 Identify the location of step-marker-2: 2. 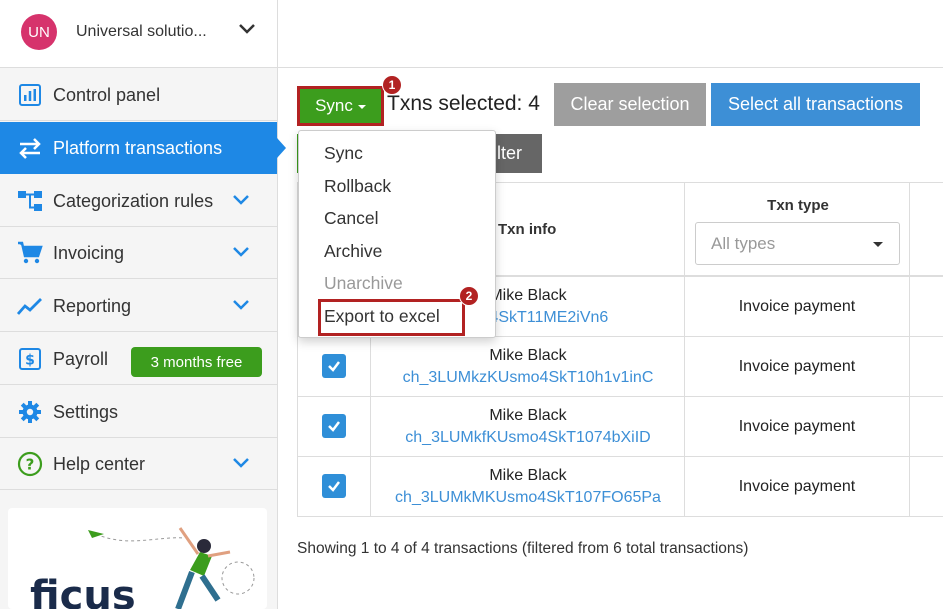
(469, 296).